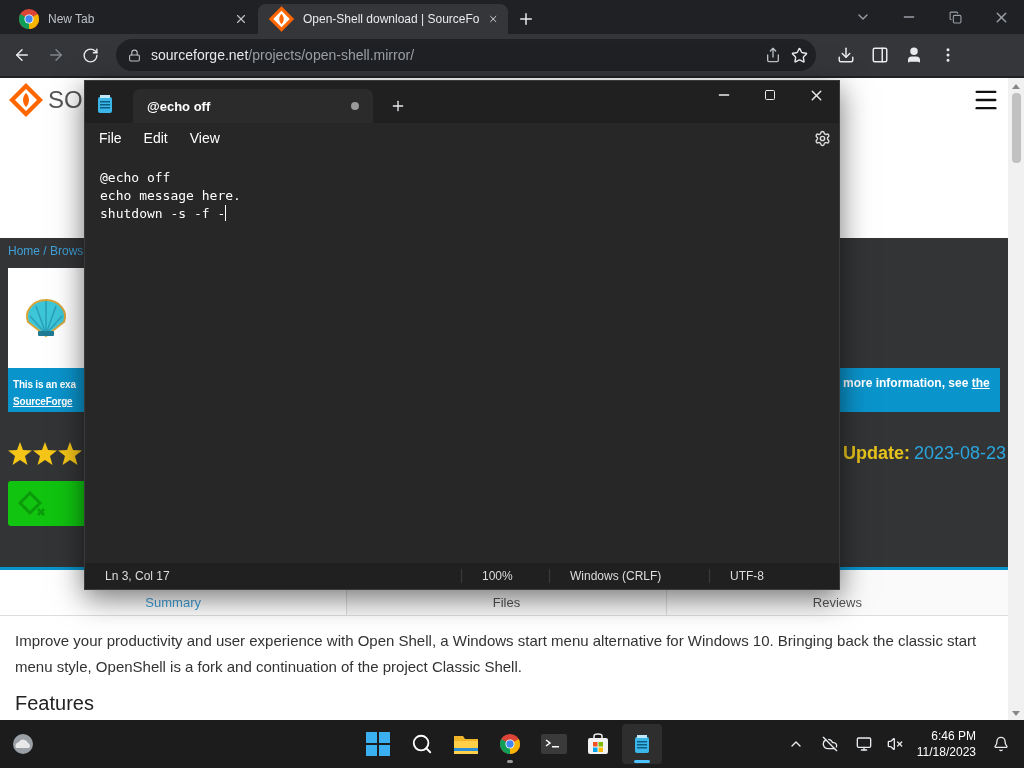  What do you see at coordinates (554, 744) in the screenshot?
I see `terminal-icon` at bounding box center [554, 744].